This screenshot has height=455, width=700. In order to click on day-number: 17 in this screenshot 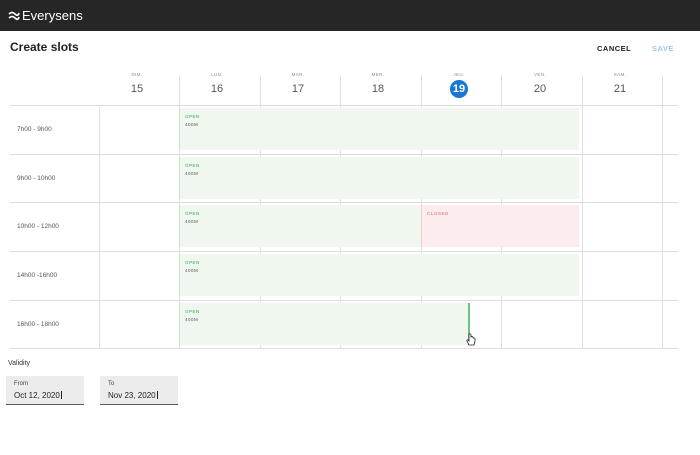, I will do `click(298, 89)`.